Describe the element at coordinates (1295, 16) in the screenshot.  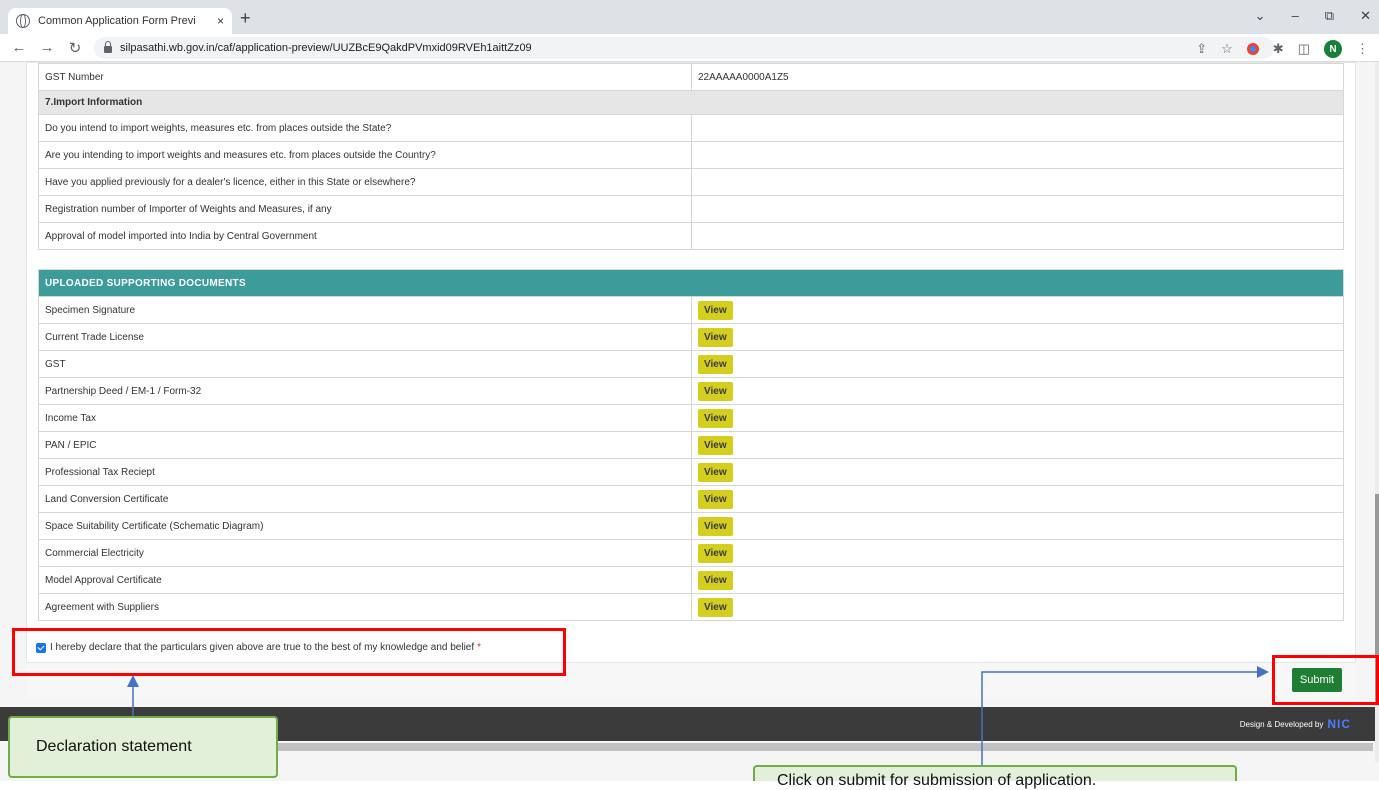
I see `minimize-icon: –` at that location.